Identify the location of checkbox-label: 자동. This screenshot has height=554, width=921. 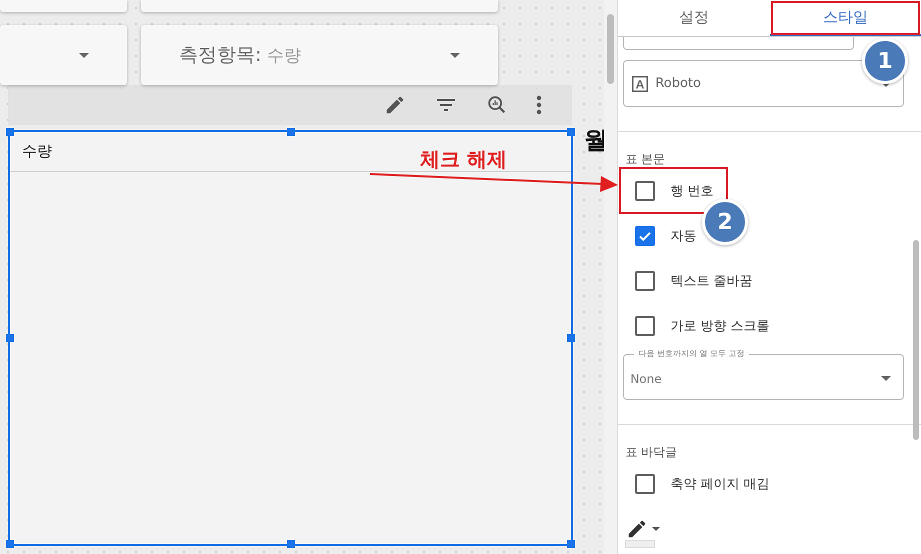
(683, 236).